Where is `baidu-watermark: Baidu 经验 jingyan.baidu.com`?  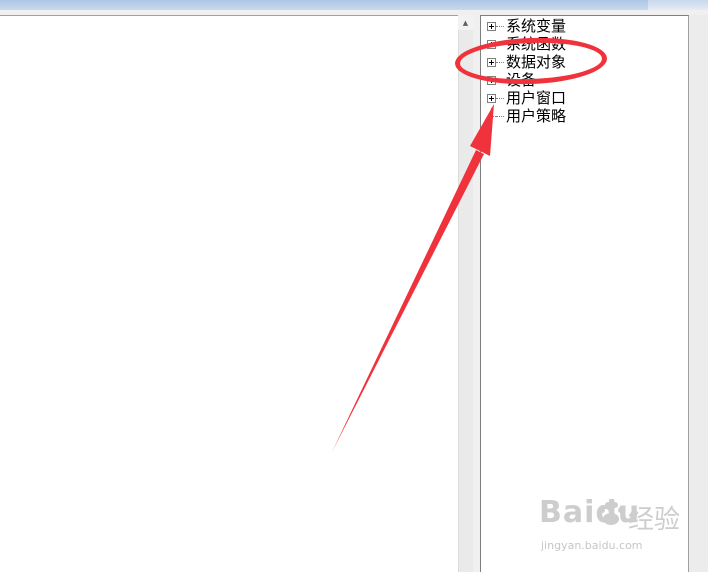
baidu-watermark: Baidu 经验 jingyan.baidu.com is located at coordinates (613, 530).